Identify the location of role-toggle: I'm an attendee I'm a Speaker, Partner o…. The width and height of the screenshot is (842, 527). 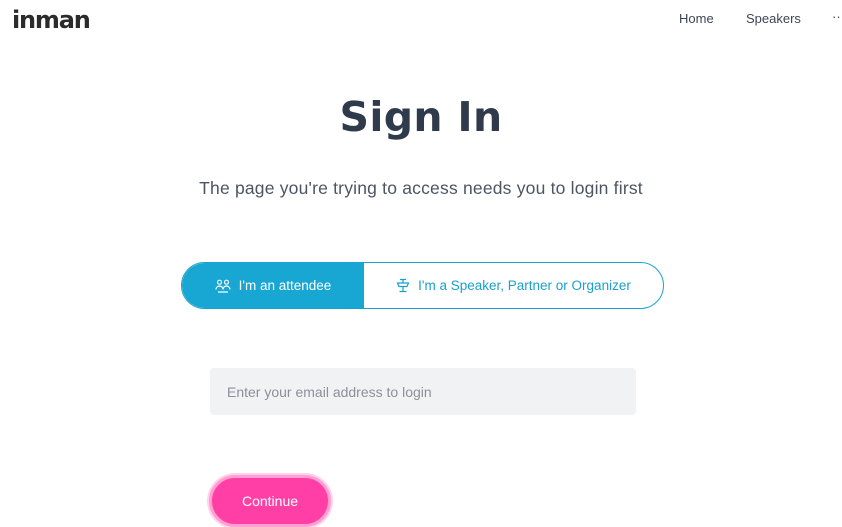
(422, 285).